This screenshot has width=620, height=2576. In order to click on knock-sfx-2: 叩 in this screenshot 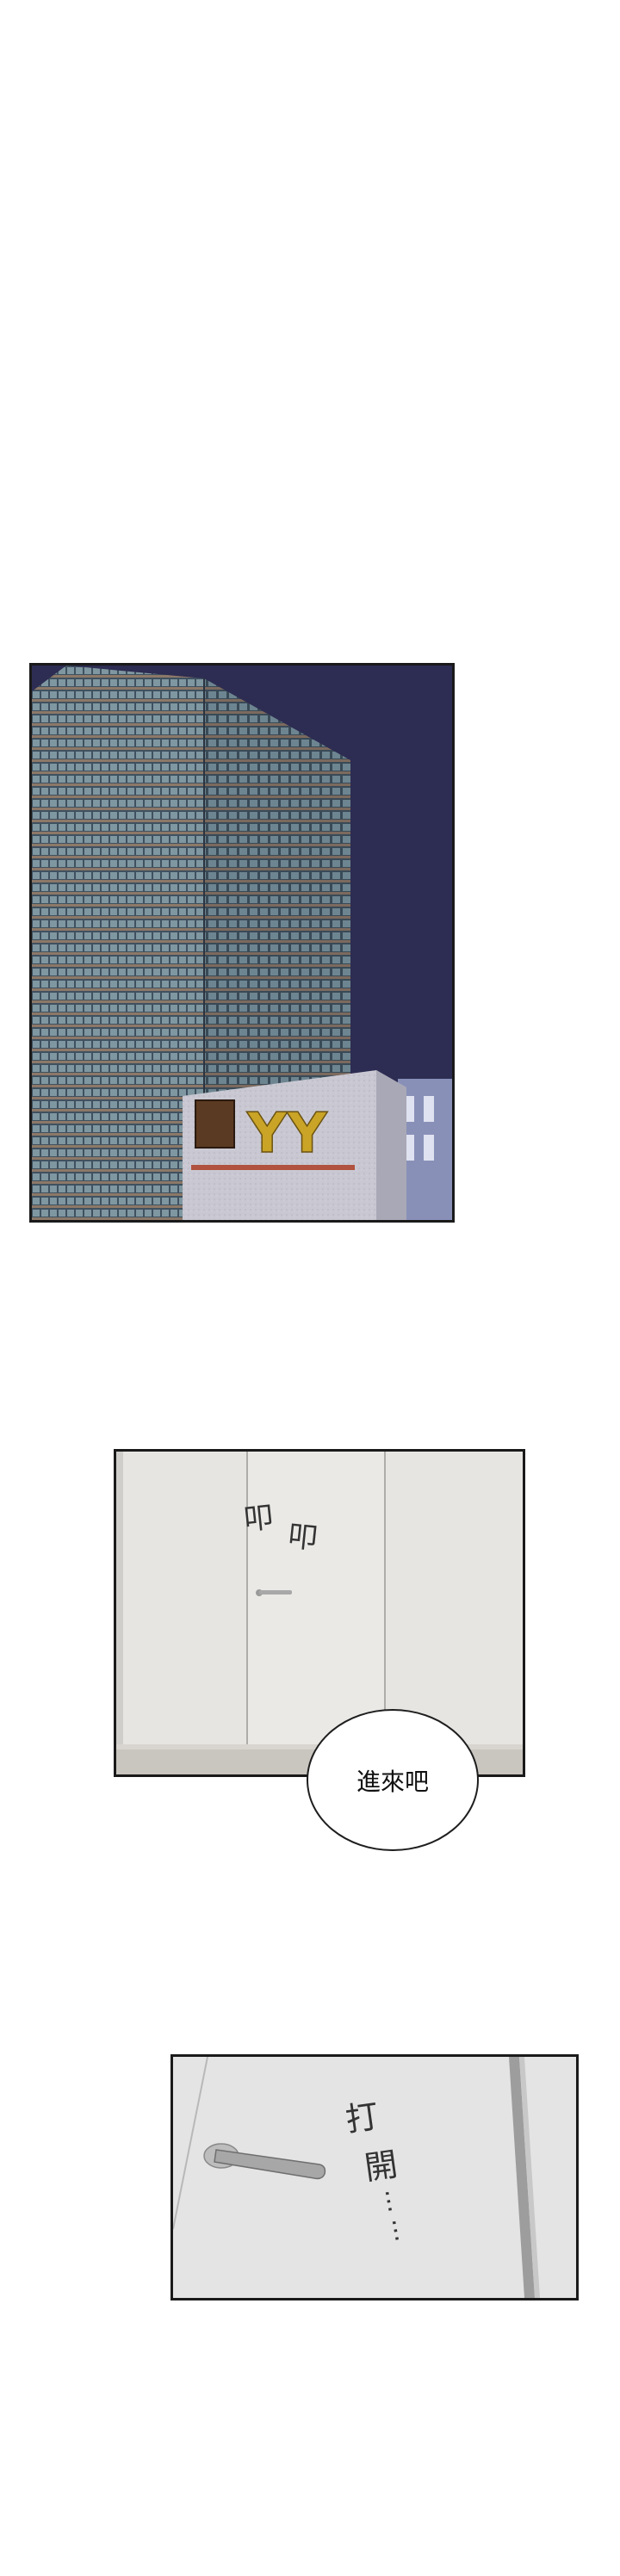, I will do `click(303, 1538)`.